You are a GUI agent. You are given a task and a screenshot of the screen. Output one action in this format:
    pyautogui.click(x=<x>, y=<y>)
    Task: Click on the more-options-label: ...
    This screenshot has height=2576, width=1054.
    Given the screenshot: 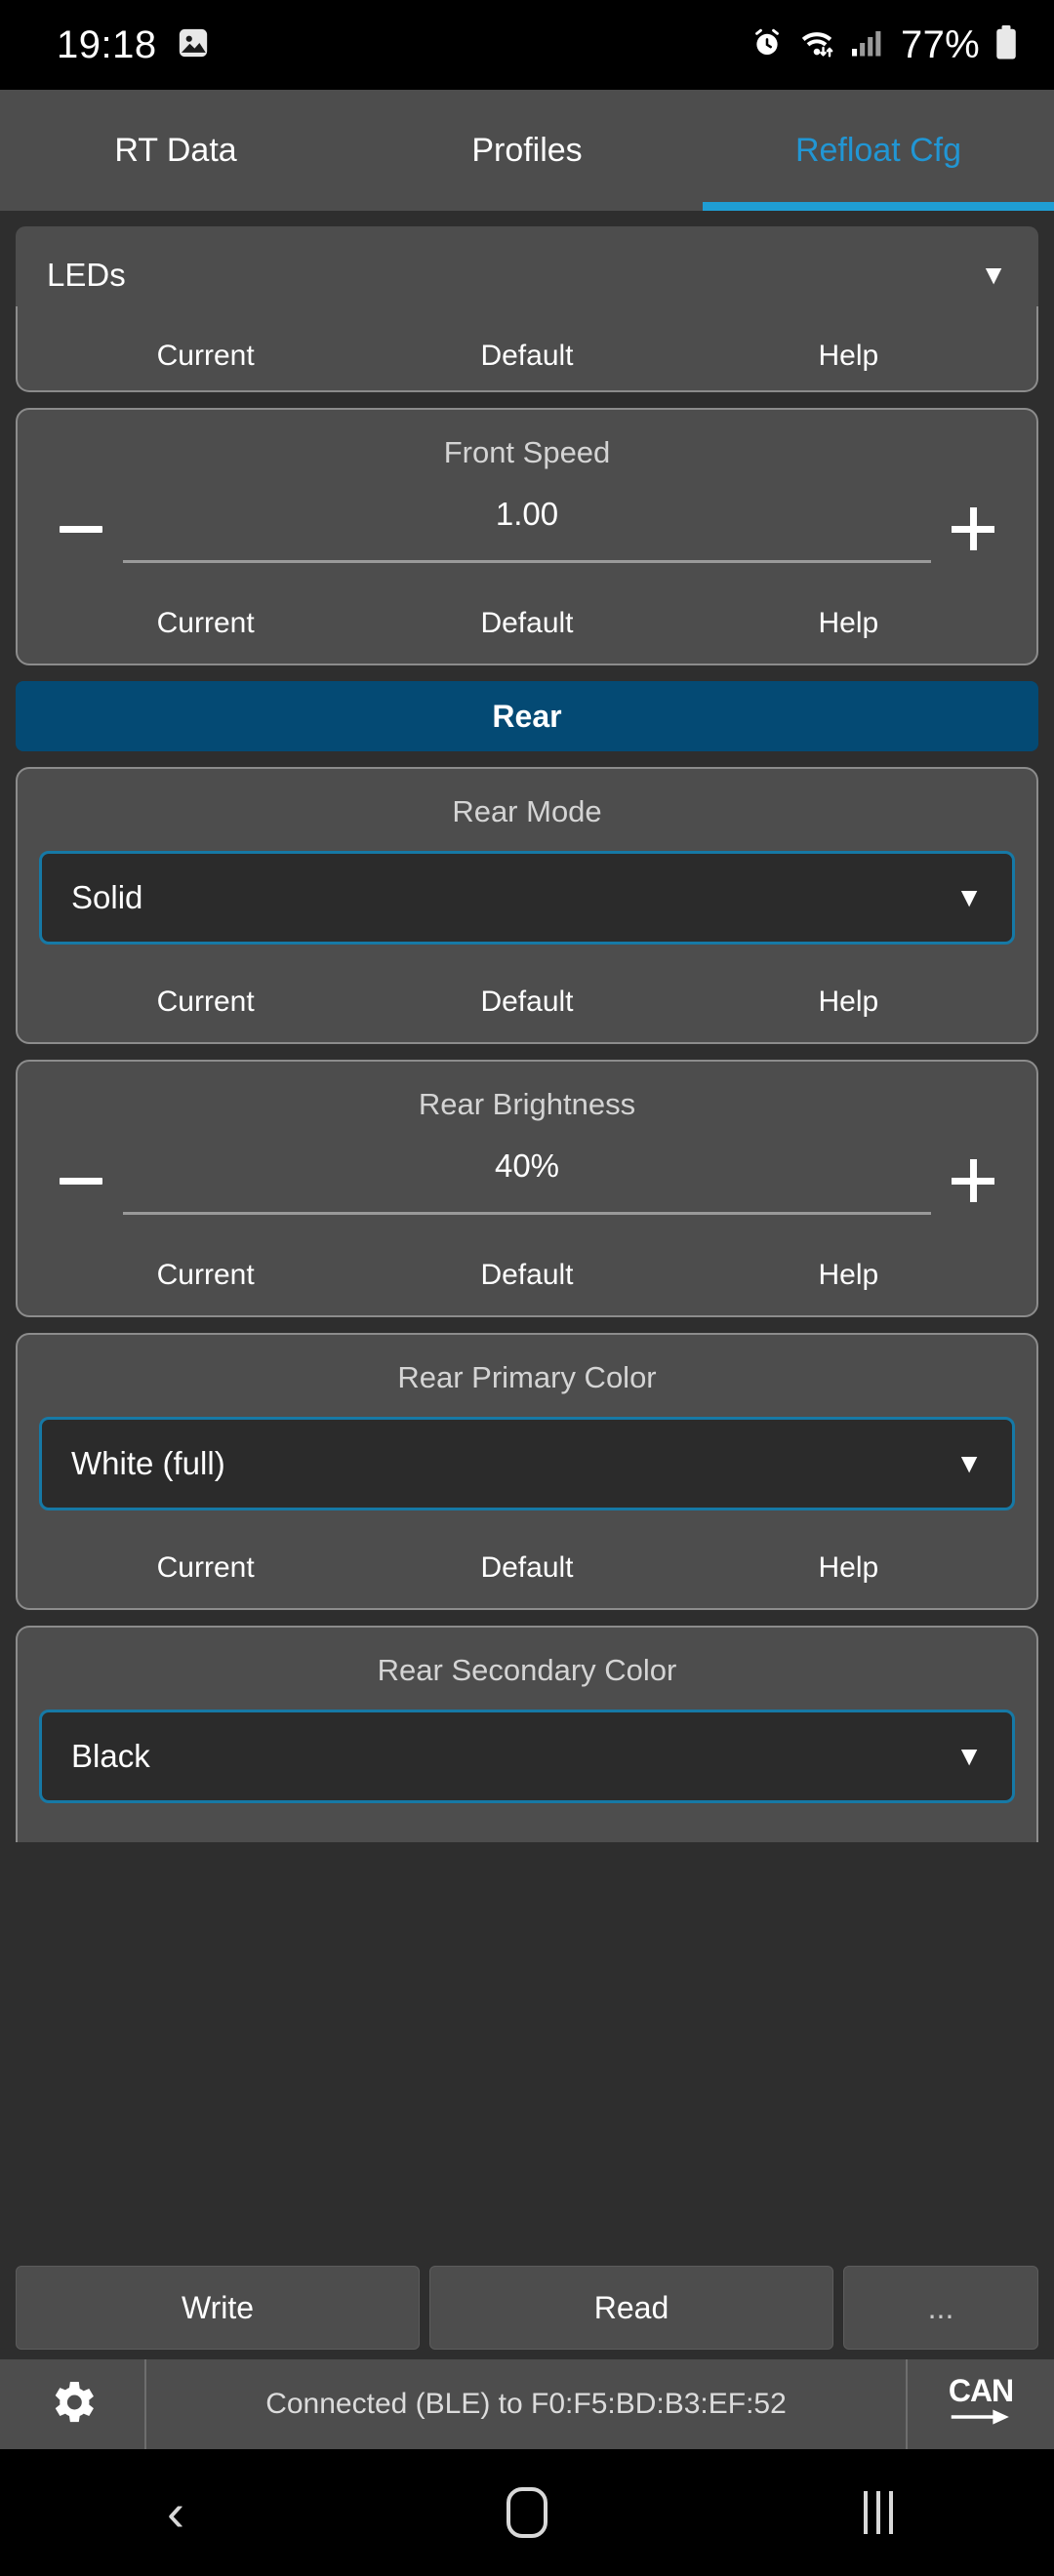 What is the action you would take?
    pyautogui.click(x=941, y=2307)
    